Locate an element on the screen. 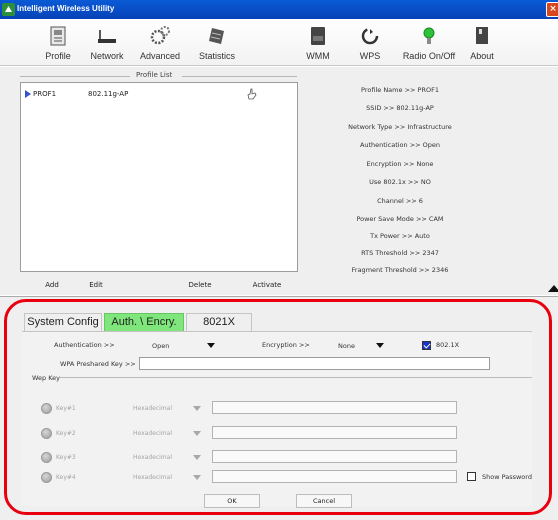 This screenshot has height=520, width=558. window-title: Intelligent Wireless Utility is located at coordinates (66, 8).